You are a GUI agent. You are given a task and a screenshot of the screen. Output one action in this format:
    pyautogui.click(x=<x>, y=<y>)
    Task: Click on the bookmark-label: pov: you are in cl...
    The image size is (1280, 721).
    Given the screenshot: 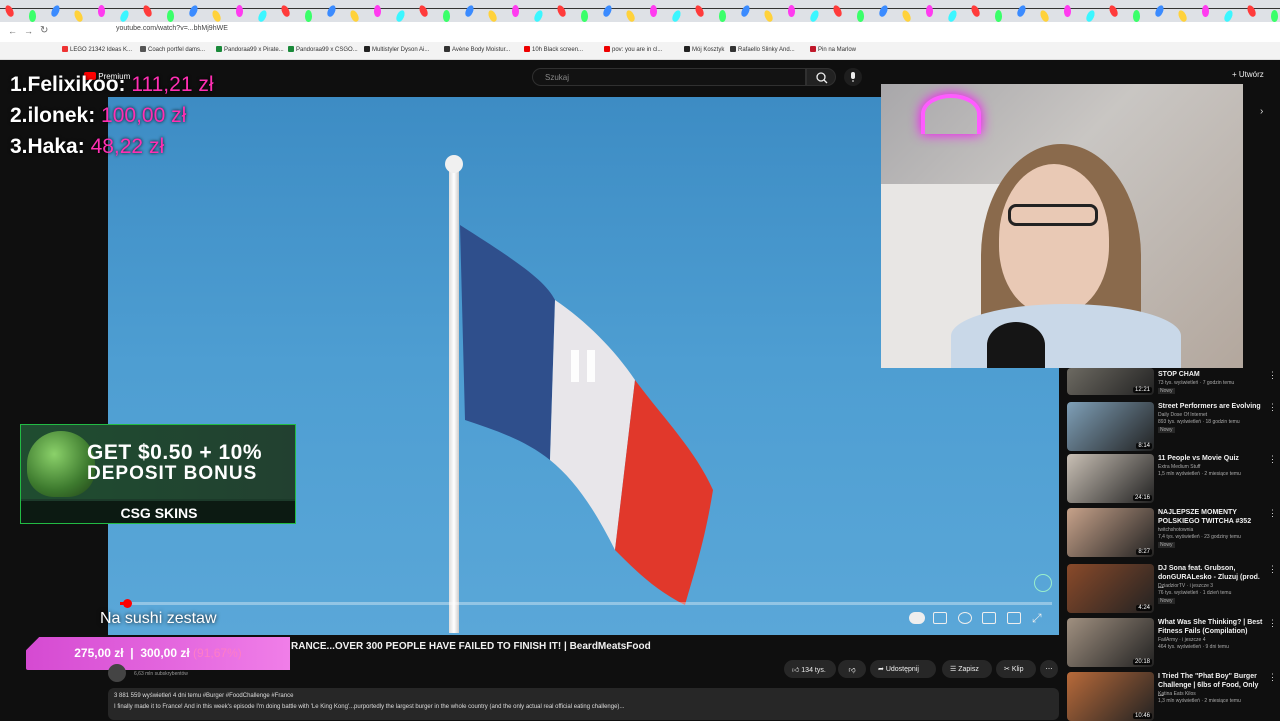 What is the action you would take?
    pyautogui.click(x=637, y=50)
    